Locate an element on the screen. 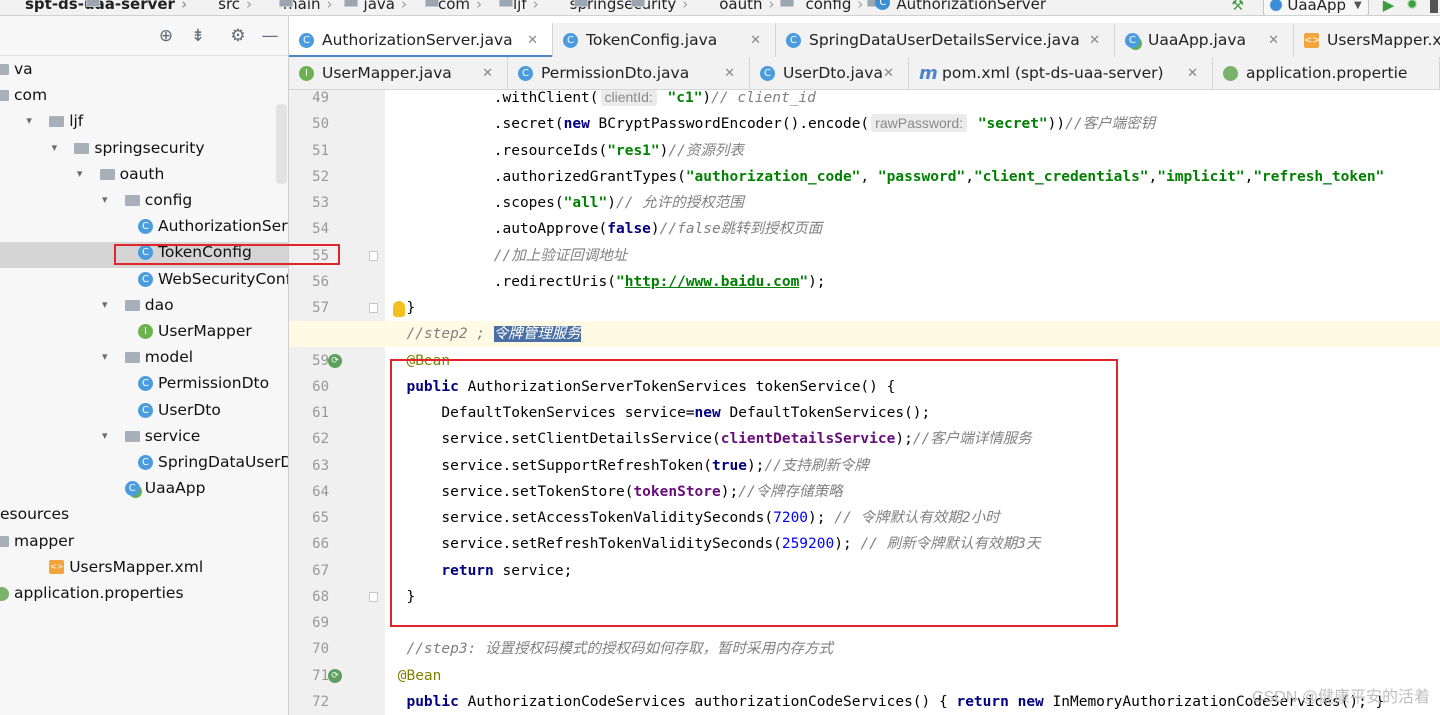 This screenshot has height=715, width=1440. code-line: } is located at coordinates (914, 308).